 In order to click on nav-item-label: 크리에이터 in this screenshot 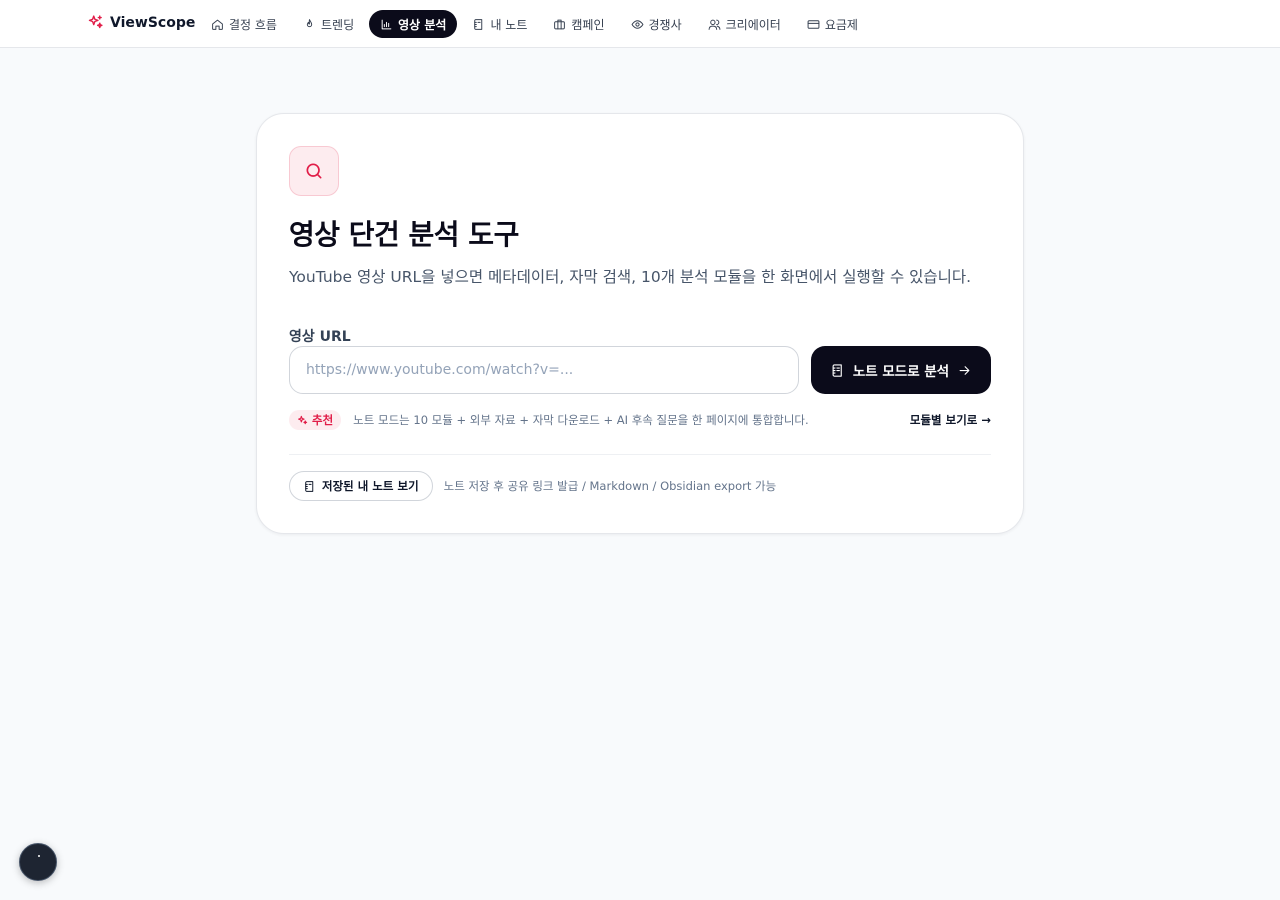, I will do `click(753, 24)`.